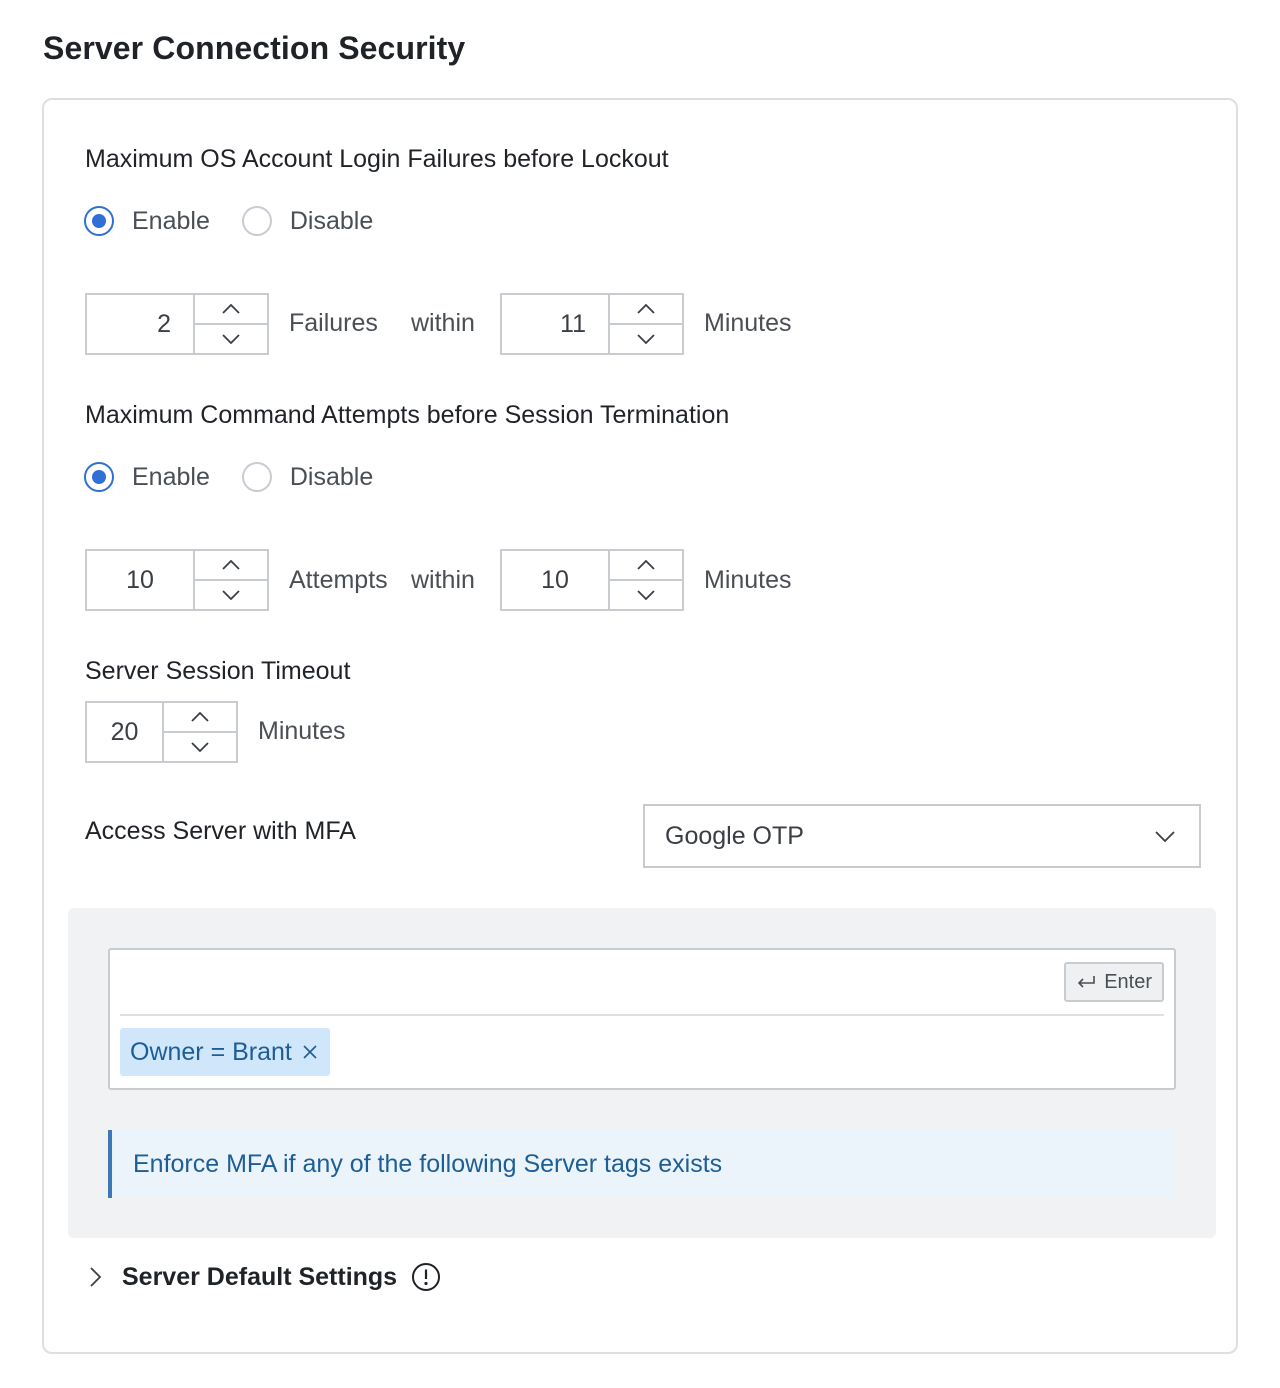 The width and height of the screenshot is (1280, 1388). What do you see at coordinates (734, 835) in the screenshot?
I see `mfa-method-selected-value: Google OTP` at bounding box center [734, 835].